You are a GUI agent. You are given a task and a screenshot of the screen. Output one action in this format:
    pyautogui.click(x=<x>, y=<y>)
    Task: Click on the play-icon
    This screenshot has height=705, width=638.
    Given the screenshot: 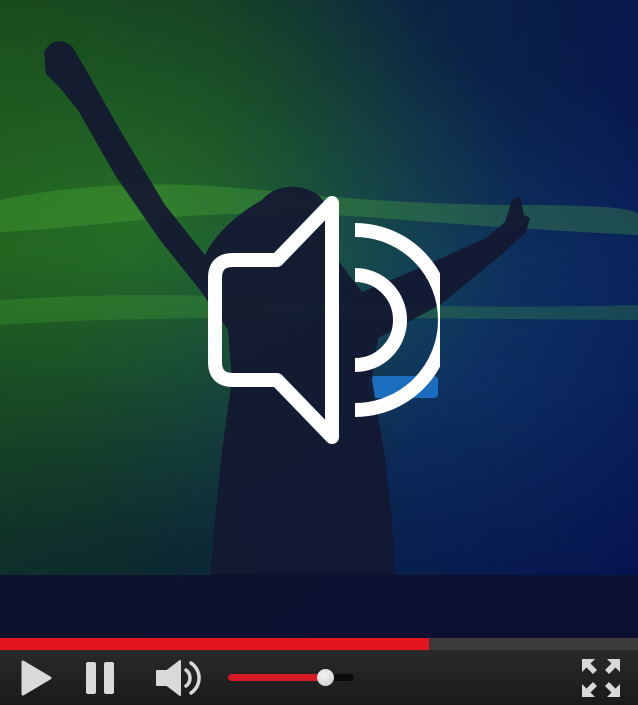 What is the action you would take?
    pyautogui.click(x=36, y=677)
    